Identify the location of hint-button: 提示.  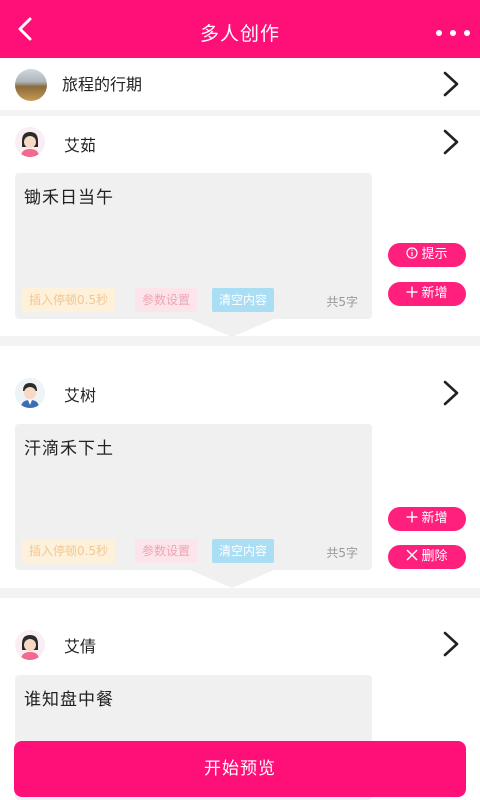
(427, 255).